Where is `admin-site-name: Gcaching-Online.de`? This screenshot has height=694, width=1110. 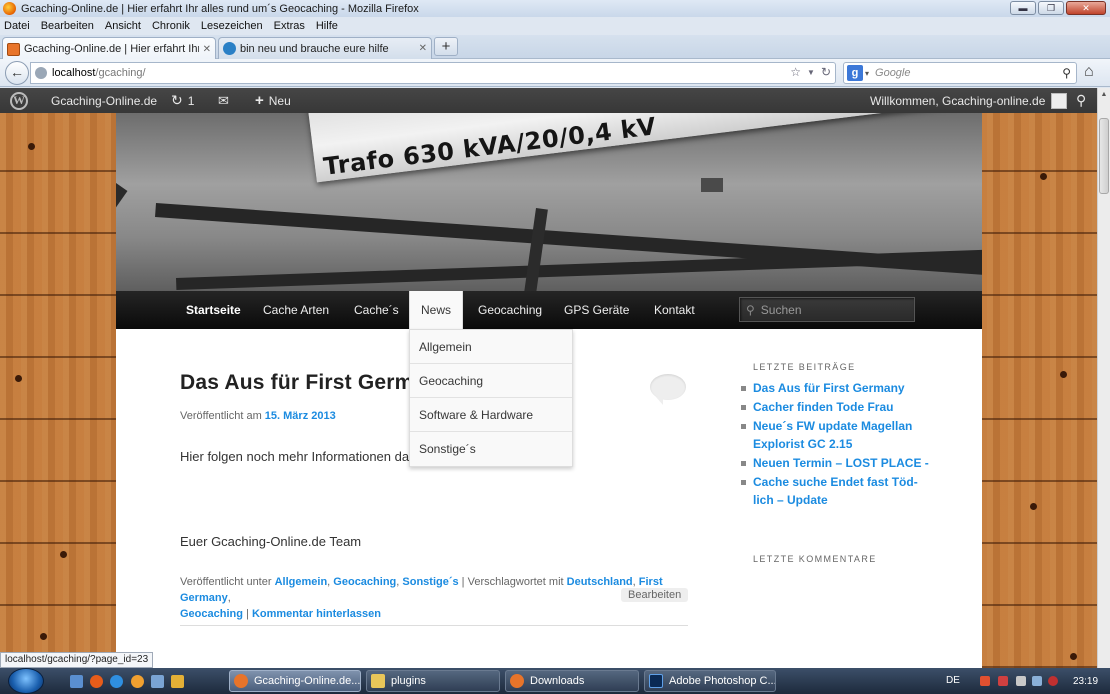
admin-site-name: Gcaching-Online.de is located at coordinates (104, 100).